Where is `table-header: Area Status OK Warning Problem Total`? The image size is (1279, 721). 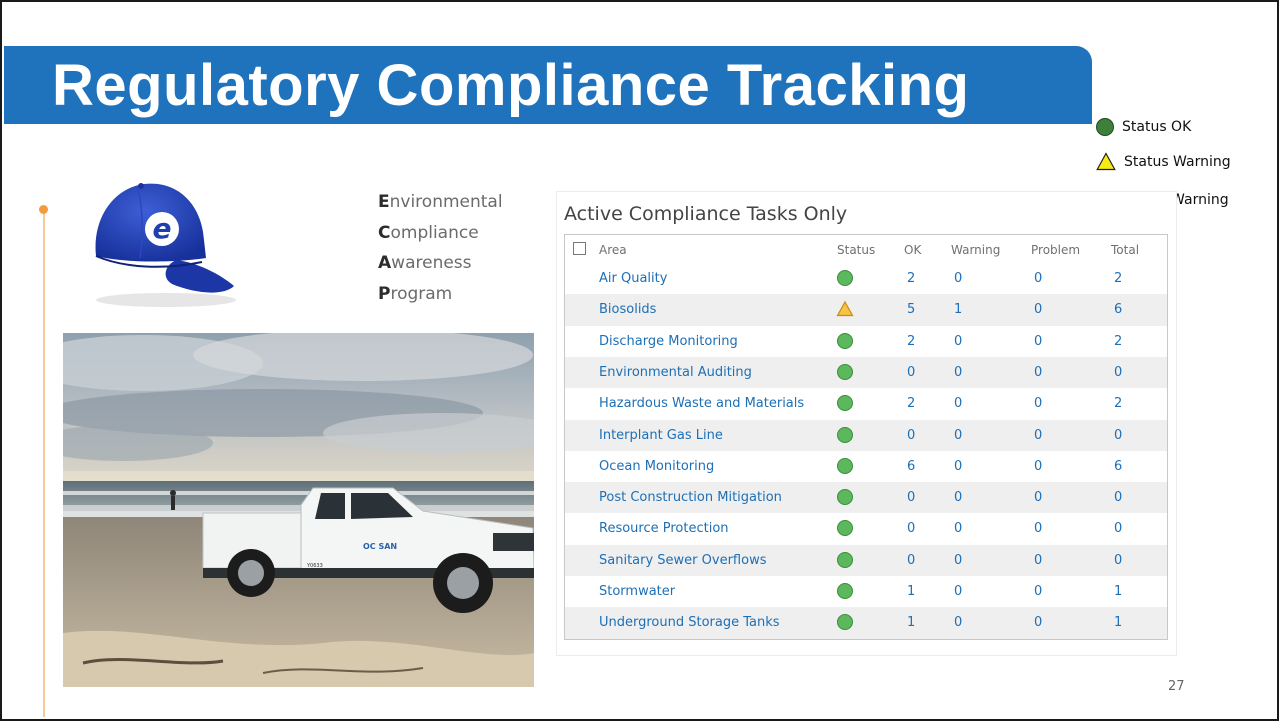 table-header: Area Status OK Warning Problem Total is located at coordinates (866, 249).